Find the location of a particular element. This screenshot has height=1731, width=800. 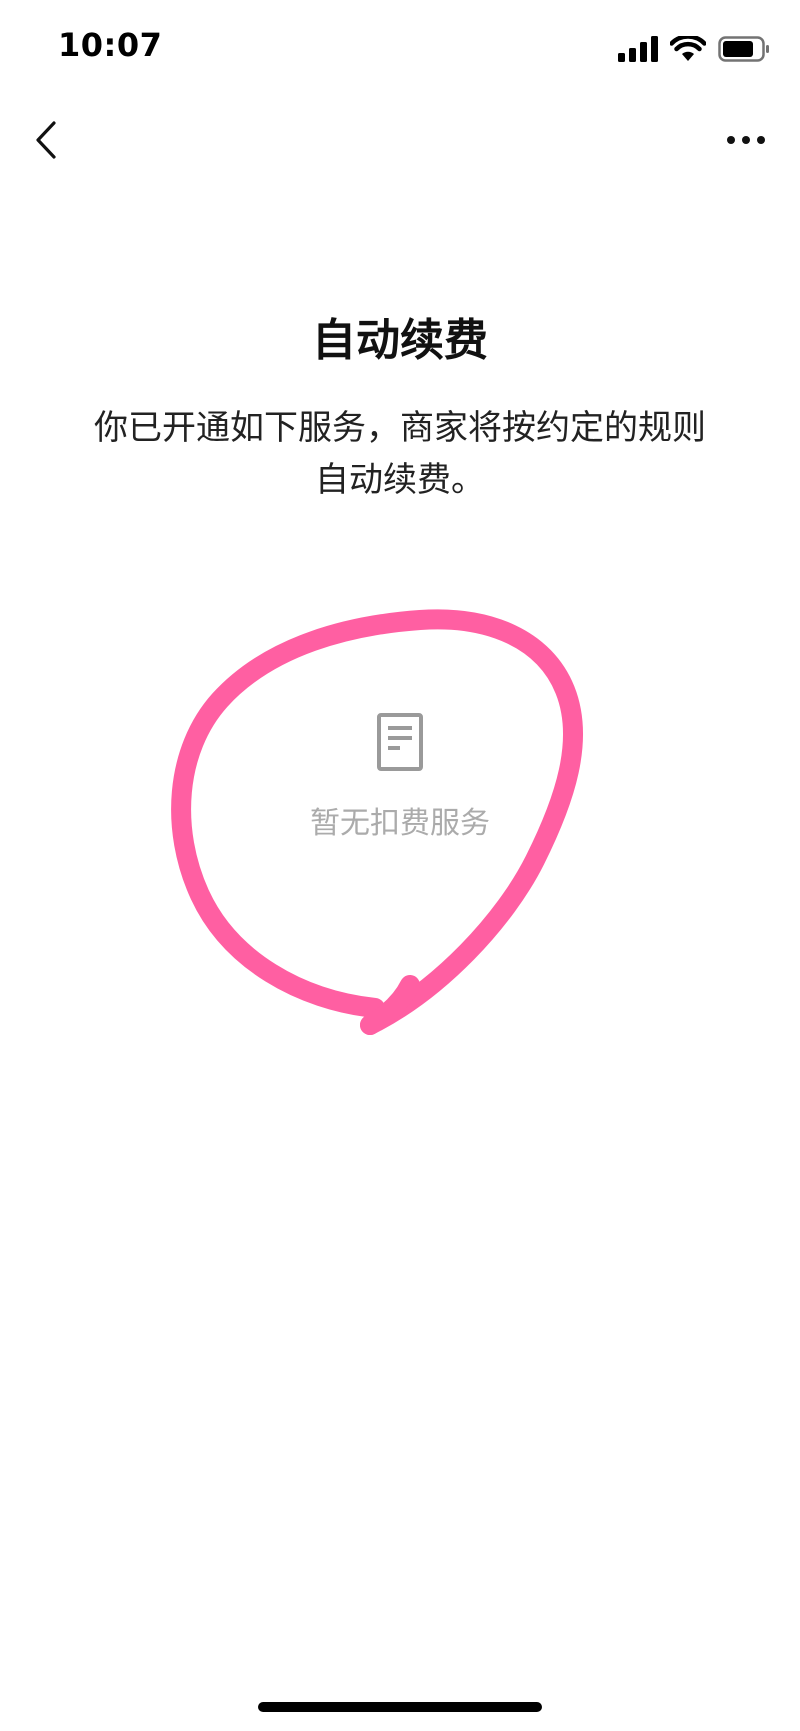

status-time: 10:07 is located at coordinates (110, 45).